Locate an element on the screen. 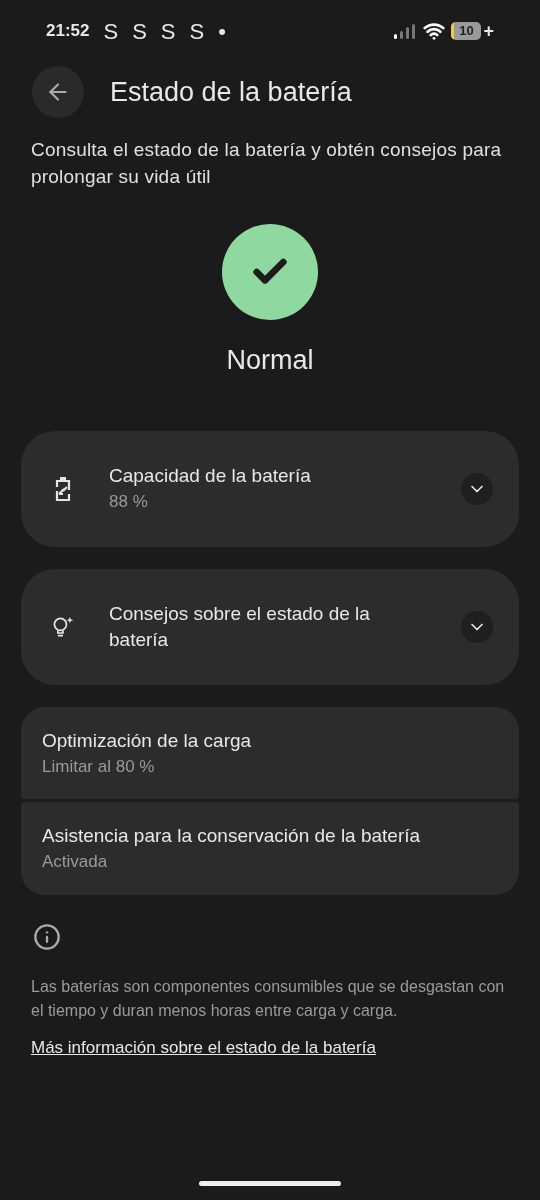 The image size is (540, 1200). setting-summary: Limitar al 80 % is located at coordinates (99, 766).